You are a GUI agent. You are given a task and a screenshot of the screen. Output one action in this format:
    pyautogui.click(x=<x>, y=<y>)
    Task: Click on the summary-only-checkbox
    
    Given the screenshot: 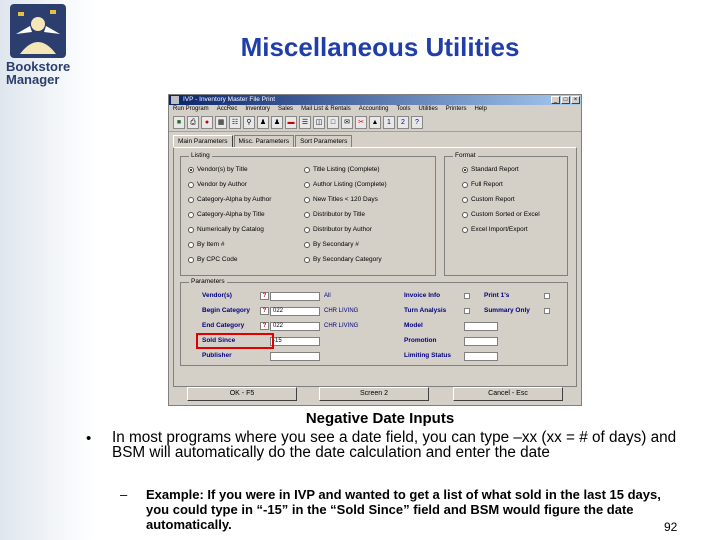 What is the action you would take?
    pyautogui.click(x=547, y=311)
    